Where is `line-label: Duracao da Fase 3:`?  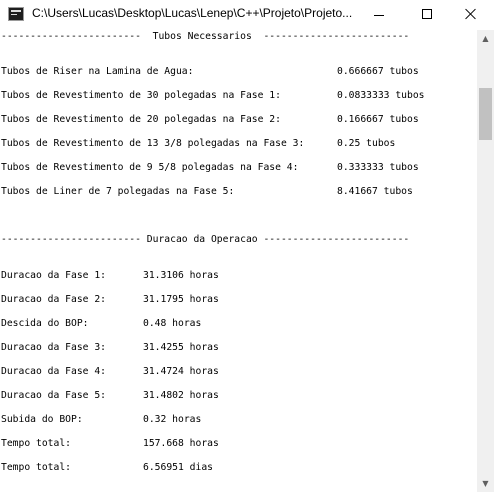
line-label: Duracao da Fase 3: is located at coordinates (53, 347).